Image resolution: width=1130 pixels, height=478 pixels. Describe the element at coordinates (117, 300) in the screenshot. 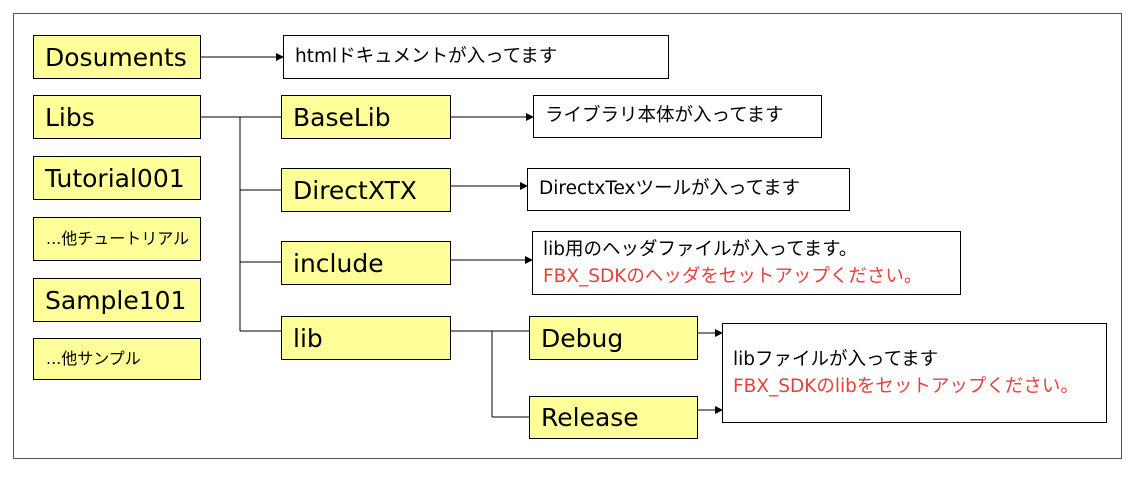

I see `folder-sample: Sample101` at that location.